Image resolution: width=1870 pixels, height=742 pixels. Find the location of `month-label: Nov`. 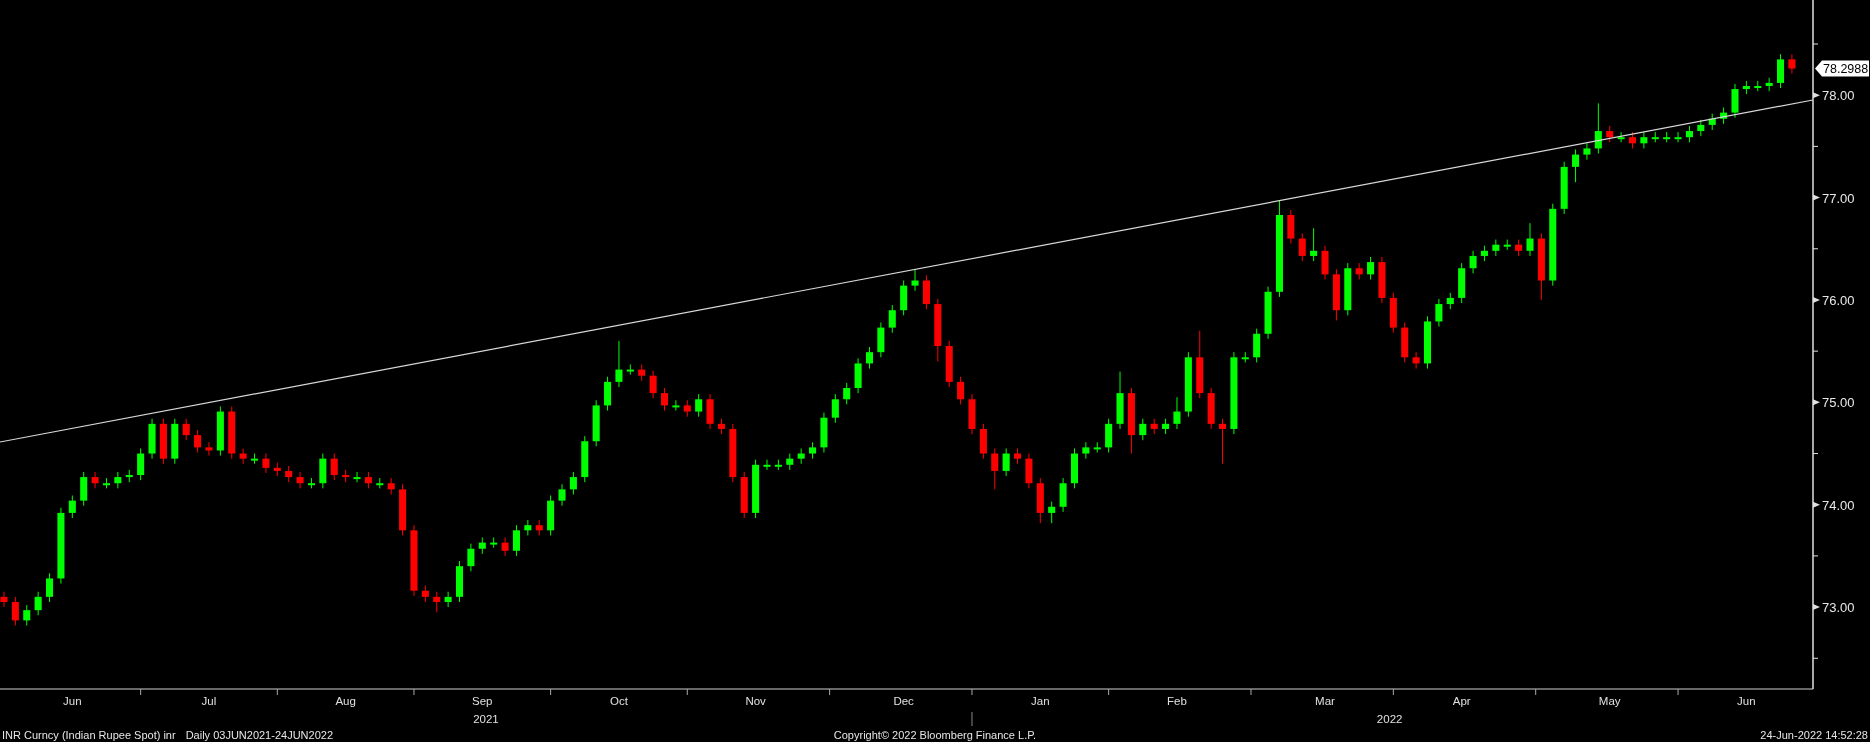

month-label: Nov is located at coordinates (755, 701).